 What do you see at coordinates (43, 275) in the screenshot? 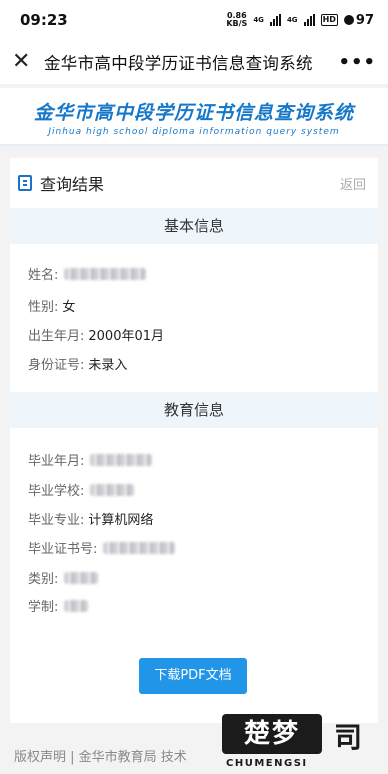
I see `name-label: 姓名:` at bounding box center [43, 275].